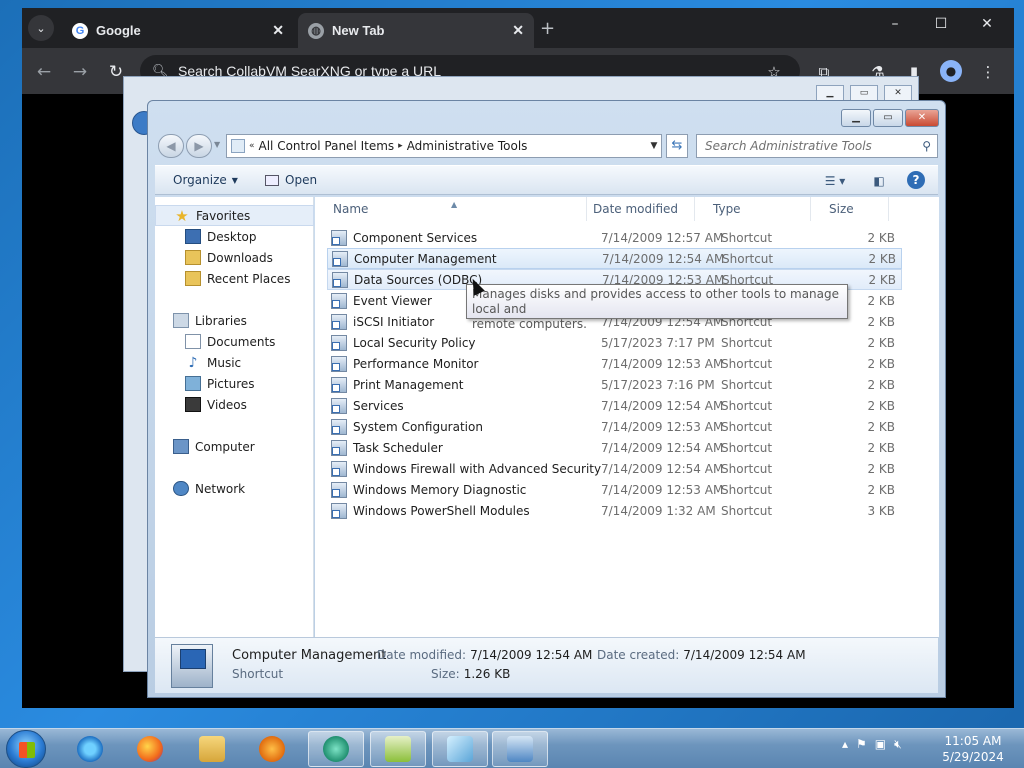 The image size is (1024, 768). What do you see at coordinates (973, 749) in the screenshot?
I see `clock: 11:05 AM 5/29/2024` at bounding box center [973, 749].